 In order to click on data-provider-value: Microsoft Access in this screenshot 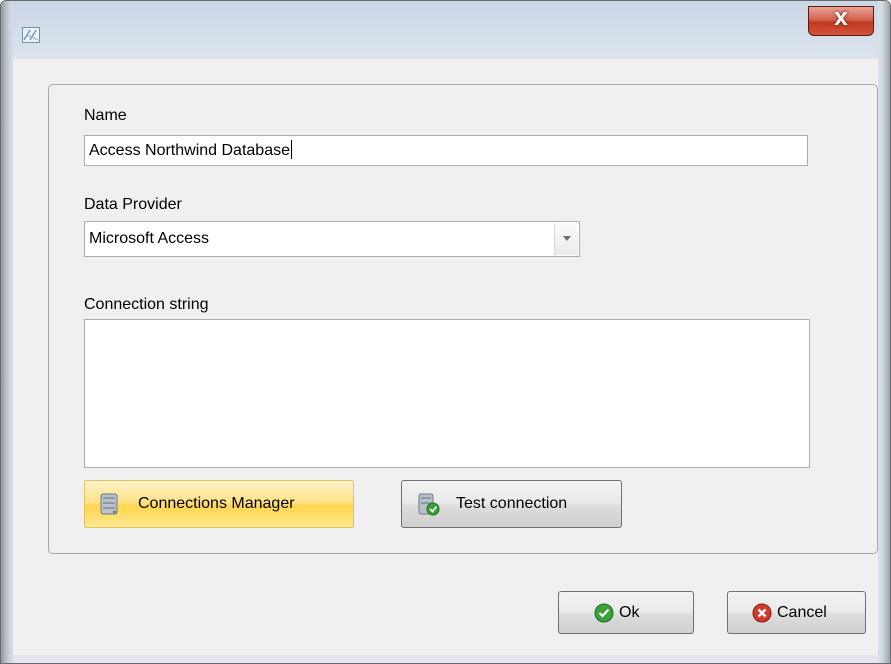, I will do `click(149, 238)`.